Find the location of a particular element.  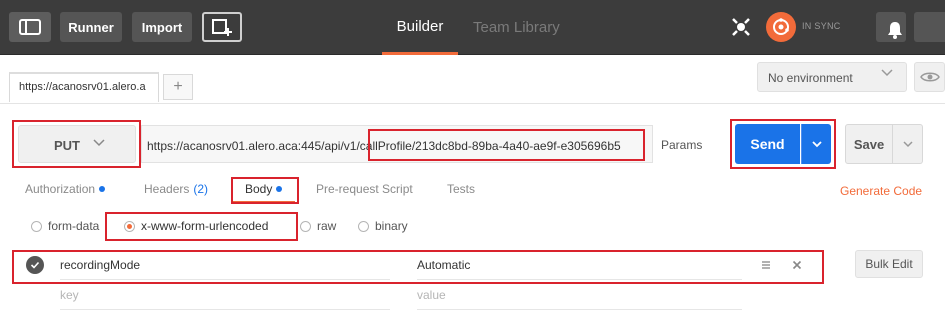

request-tab: https://acanosrv01.alero.a is located at coordinates (84, 87).